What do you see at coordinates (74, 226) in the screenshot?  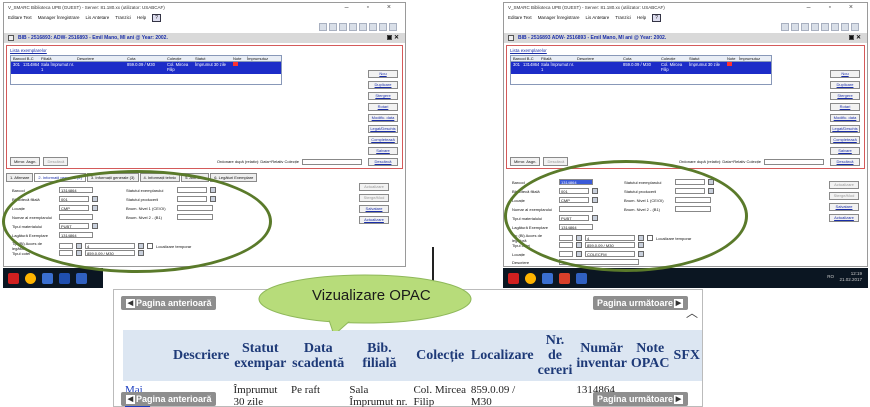 I see `material-type-input: PUBT` at bounding box center [74, 226].